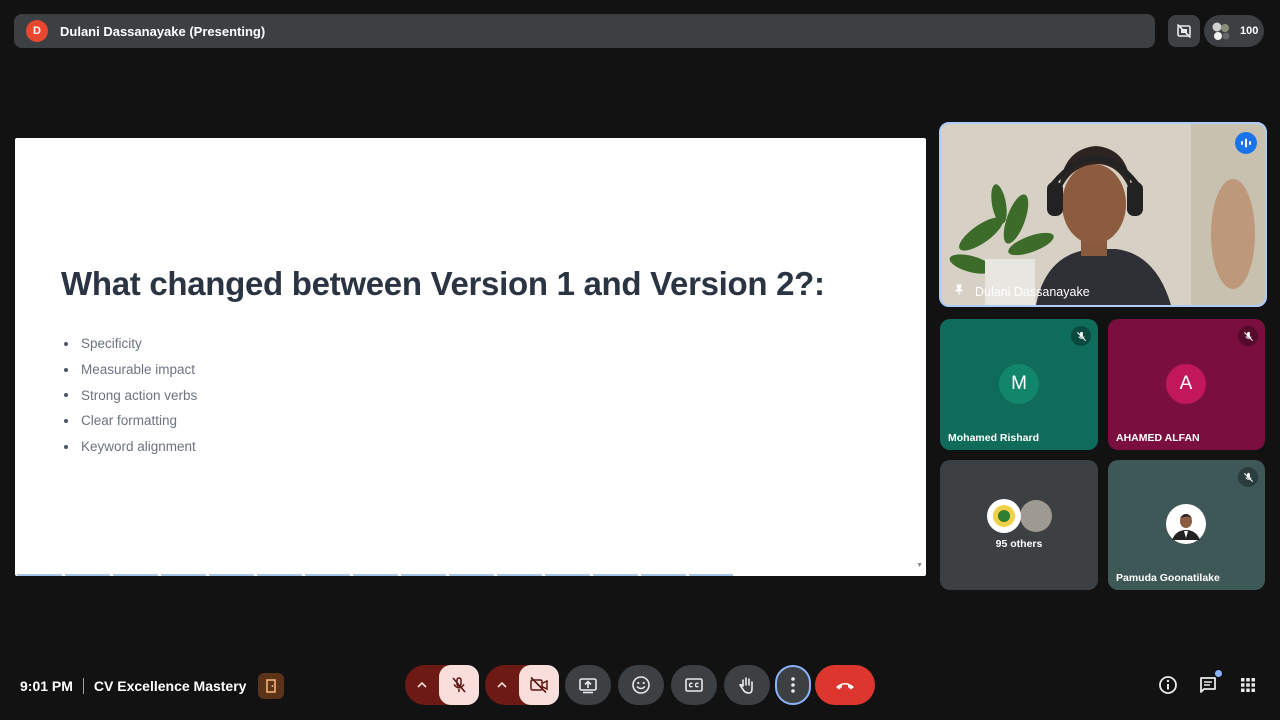 The image size is (1280, 720). What do you see at coordinates (1221, 31) in the screenshot?
I see `participant-faces-icon` at bounding box center [1221, 31].